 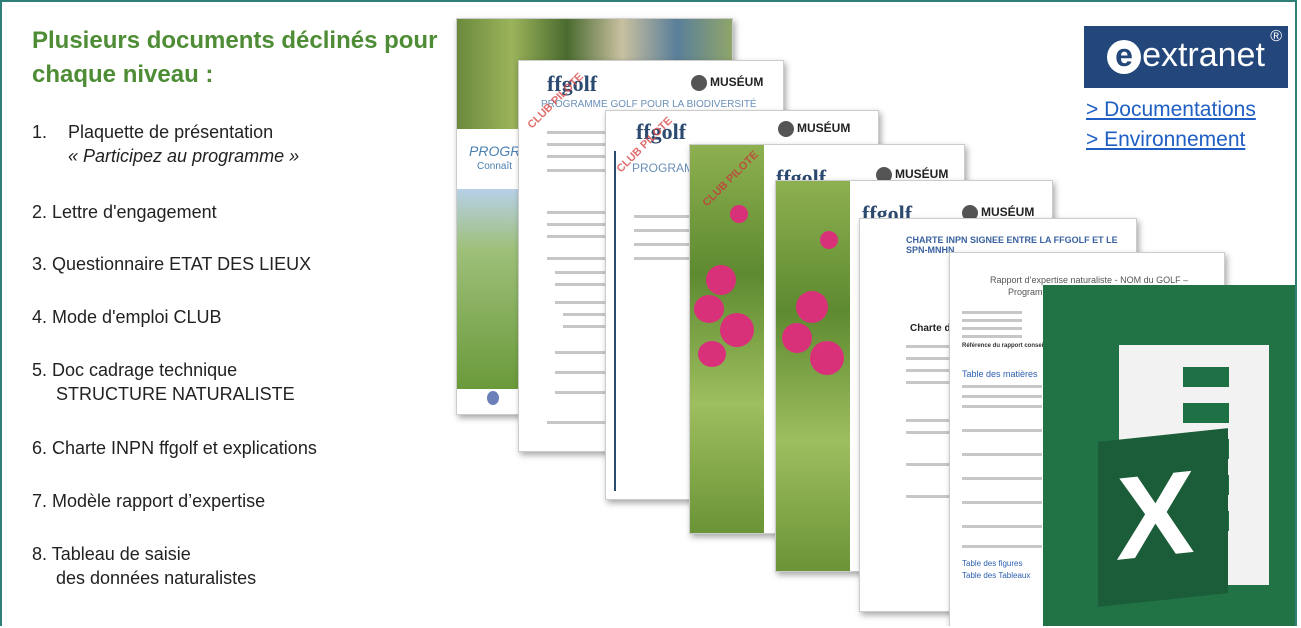 I want to click on link-environnement: > Environnement, so click(x=1165, y=140).